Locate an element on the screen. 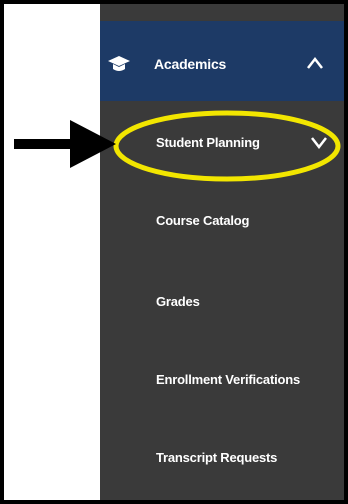  nav-item-enrollment-verifications: Enrollment Verifications is located at coordinates (228, 379).